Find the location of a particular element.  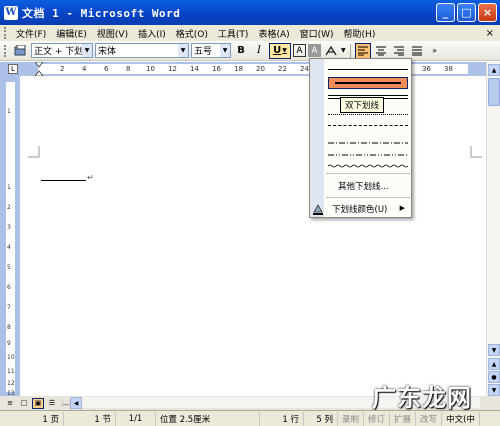

paragraph-mark-icon: ↵ is located at coordinates (90, 177).